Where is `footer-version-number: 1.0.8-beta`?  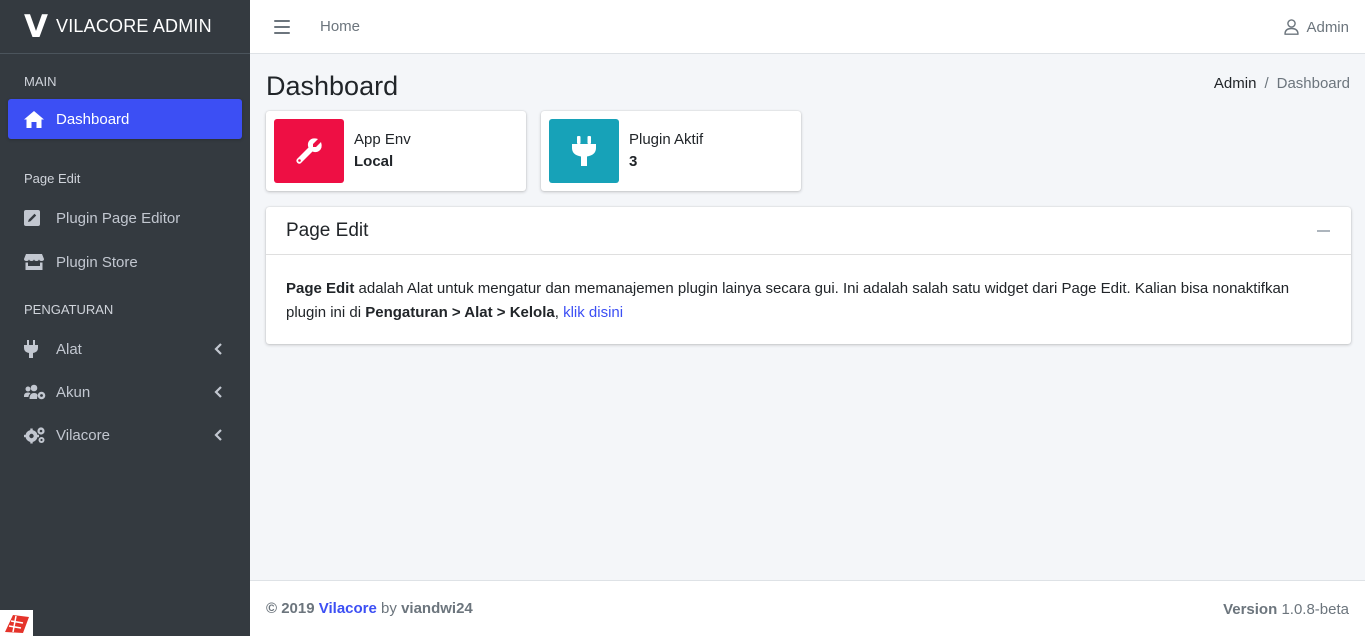 footer-version-number: 1.0.8-beta is located at coordinates (1315, 609).